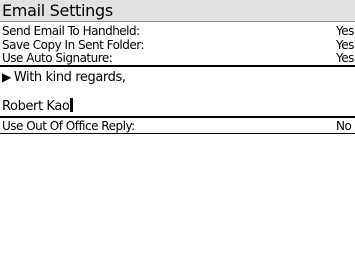  Describe the element at coordinates (177, 11) in the screenshot. I see `title-bar: Email Settings` at that location.